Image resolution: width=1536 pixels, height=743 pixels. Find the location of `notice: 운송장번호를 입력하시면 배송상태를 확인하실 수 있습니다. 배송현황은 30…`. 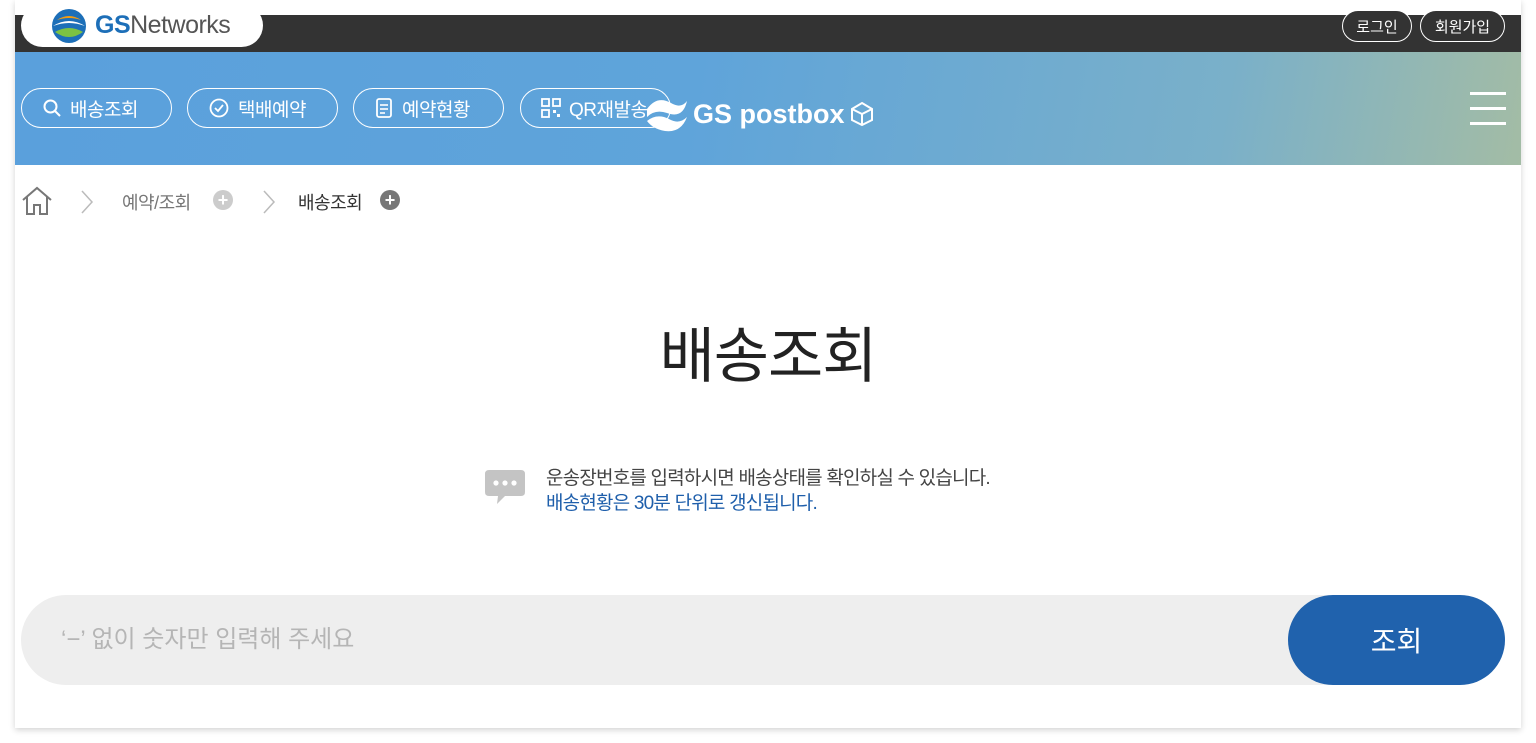

notice: 운송장번호를 입력하시면 배송상태를 확인하실 수 있습니다. 배송현황은 30… is located at coordinates (783, 490).